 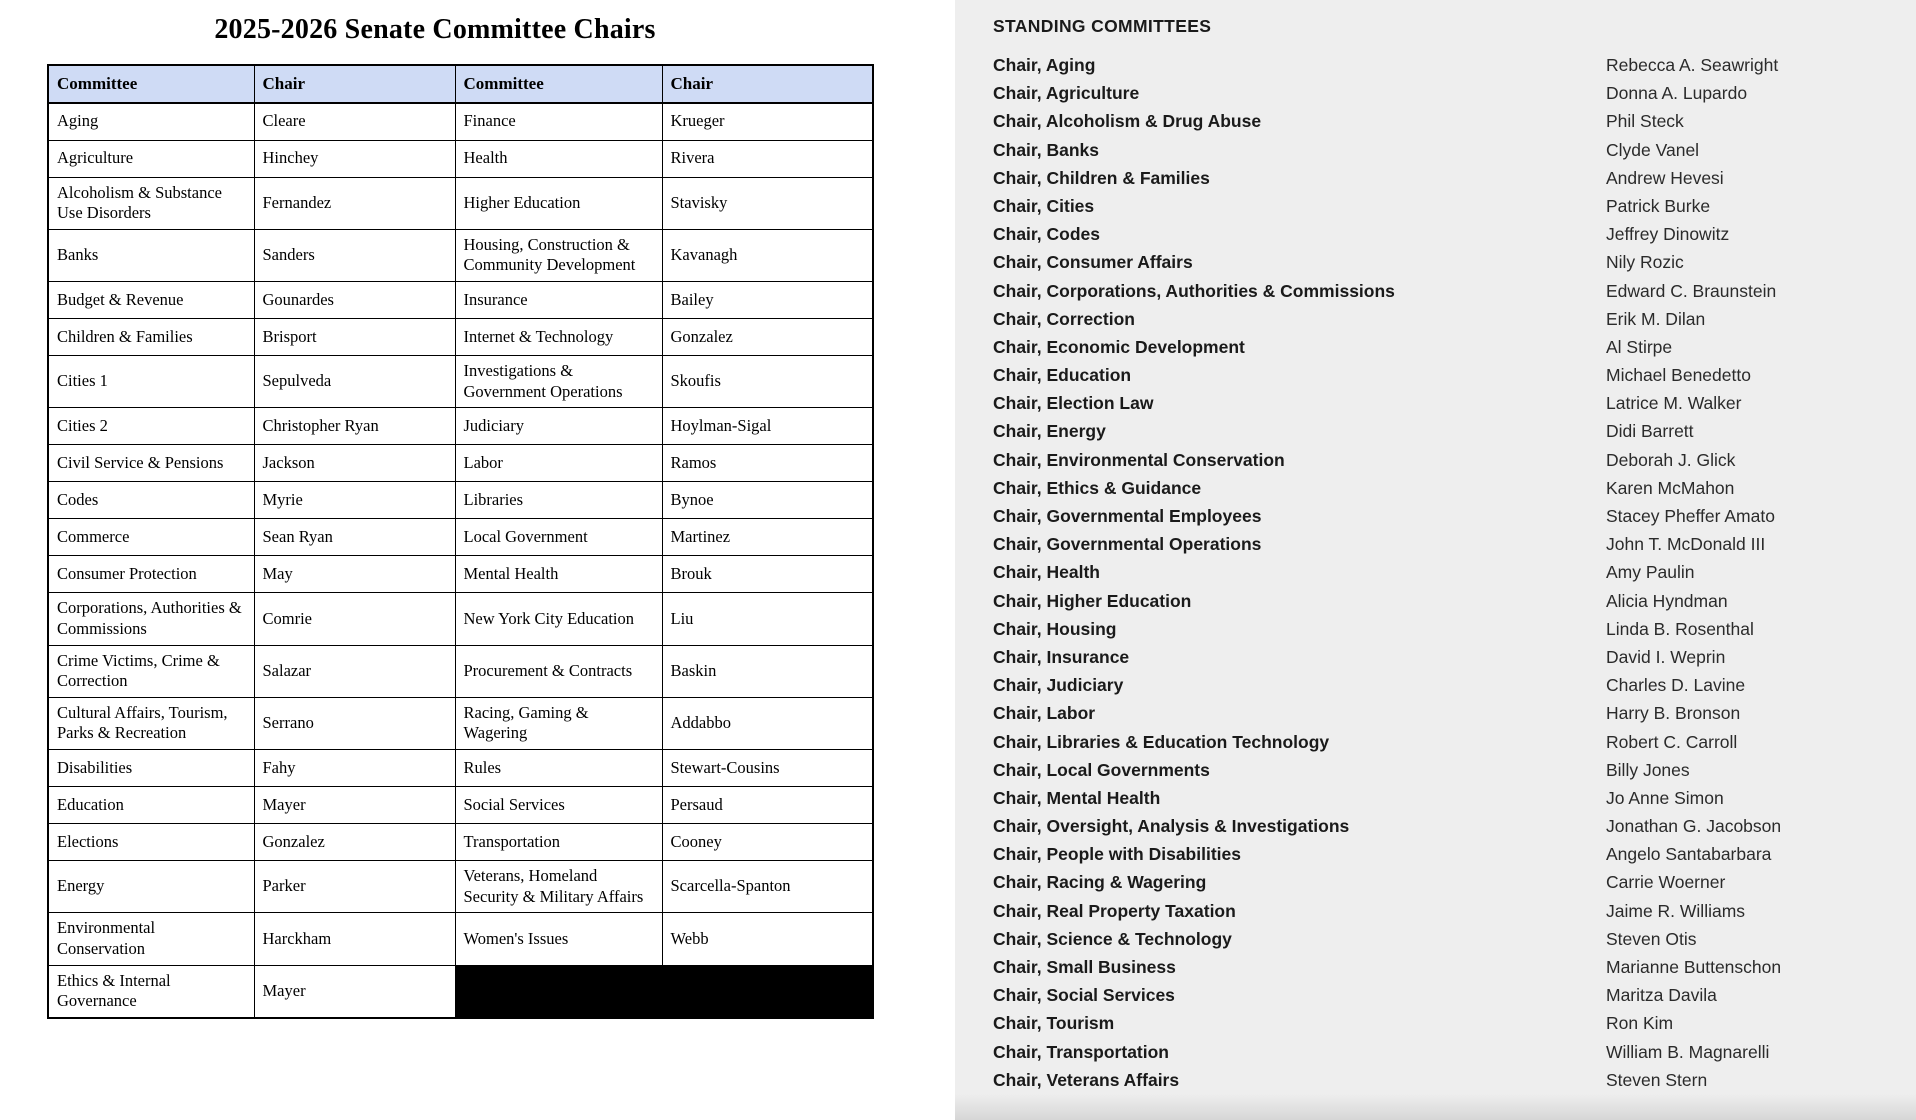 I want to click on committee-member-name: Amy Paulin, so click(x=1650, y=572).